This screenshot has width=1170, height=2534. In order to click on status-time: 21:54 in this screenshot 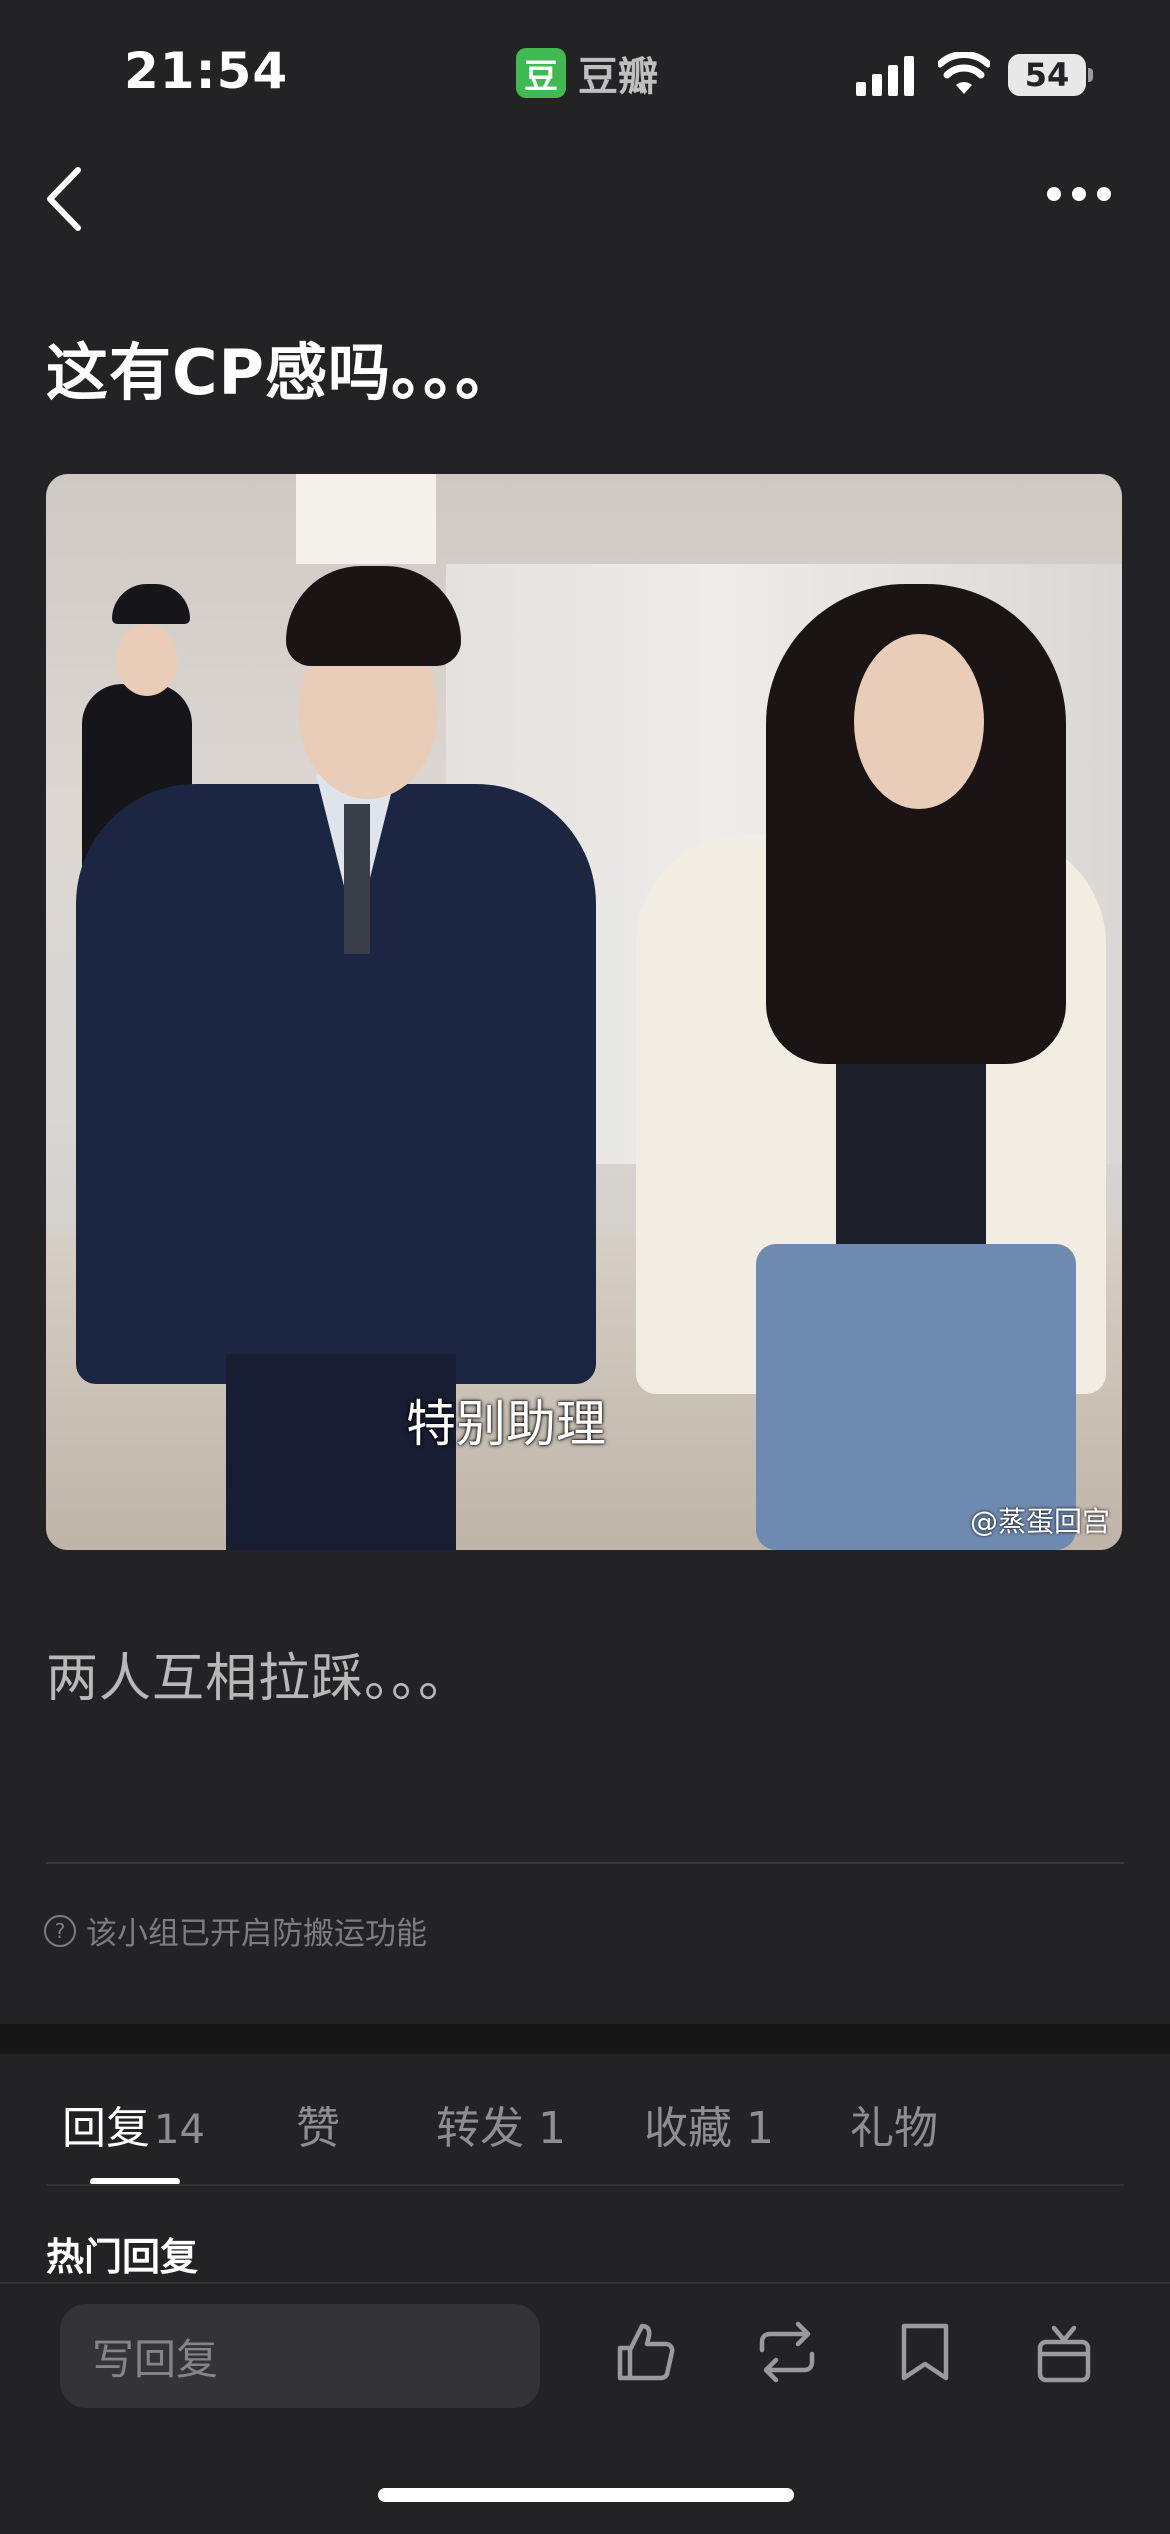, I will do `click(206, 71)`.